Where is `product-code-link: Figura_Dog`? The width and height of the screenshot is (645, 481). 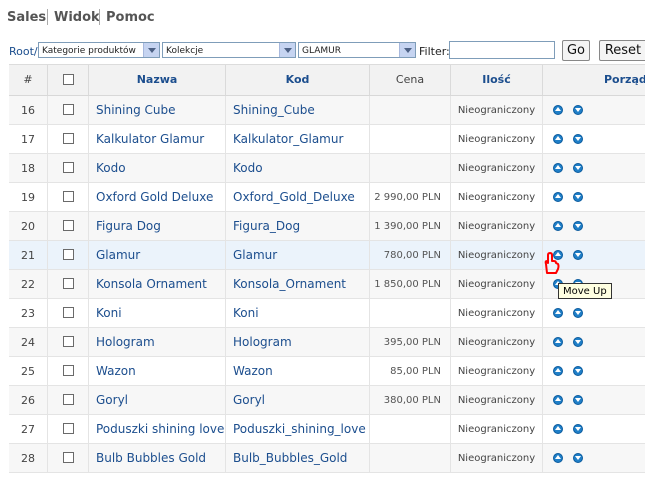
product-code-link: Figura_Dog is located at coordinates (298, 226).